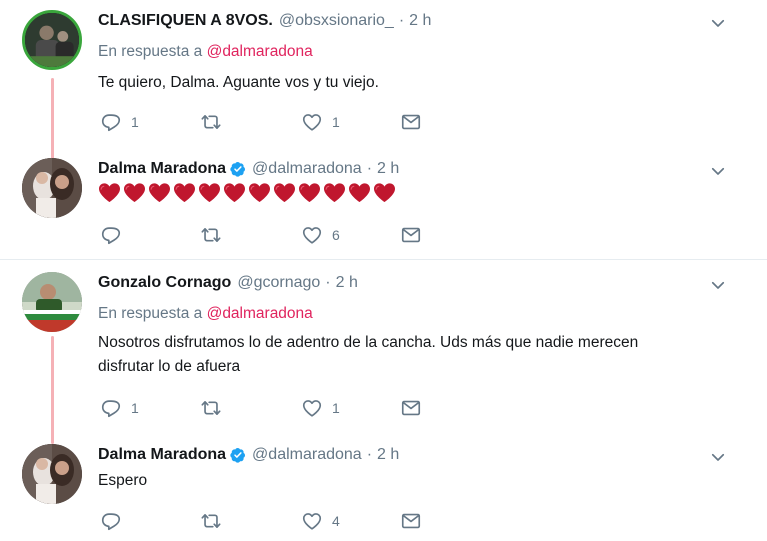 The image size is (767, 541). What do you see at coordinates (270, 235) in the screenshot?
I see `tweet-actions: 6` at bounding box center [270, 235].